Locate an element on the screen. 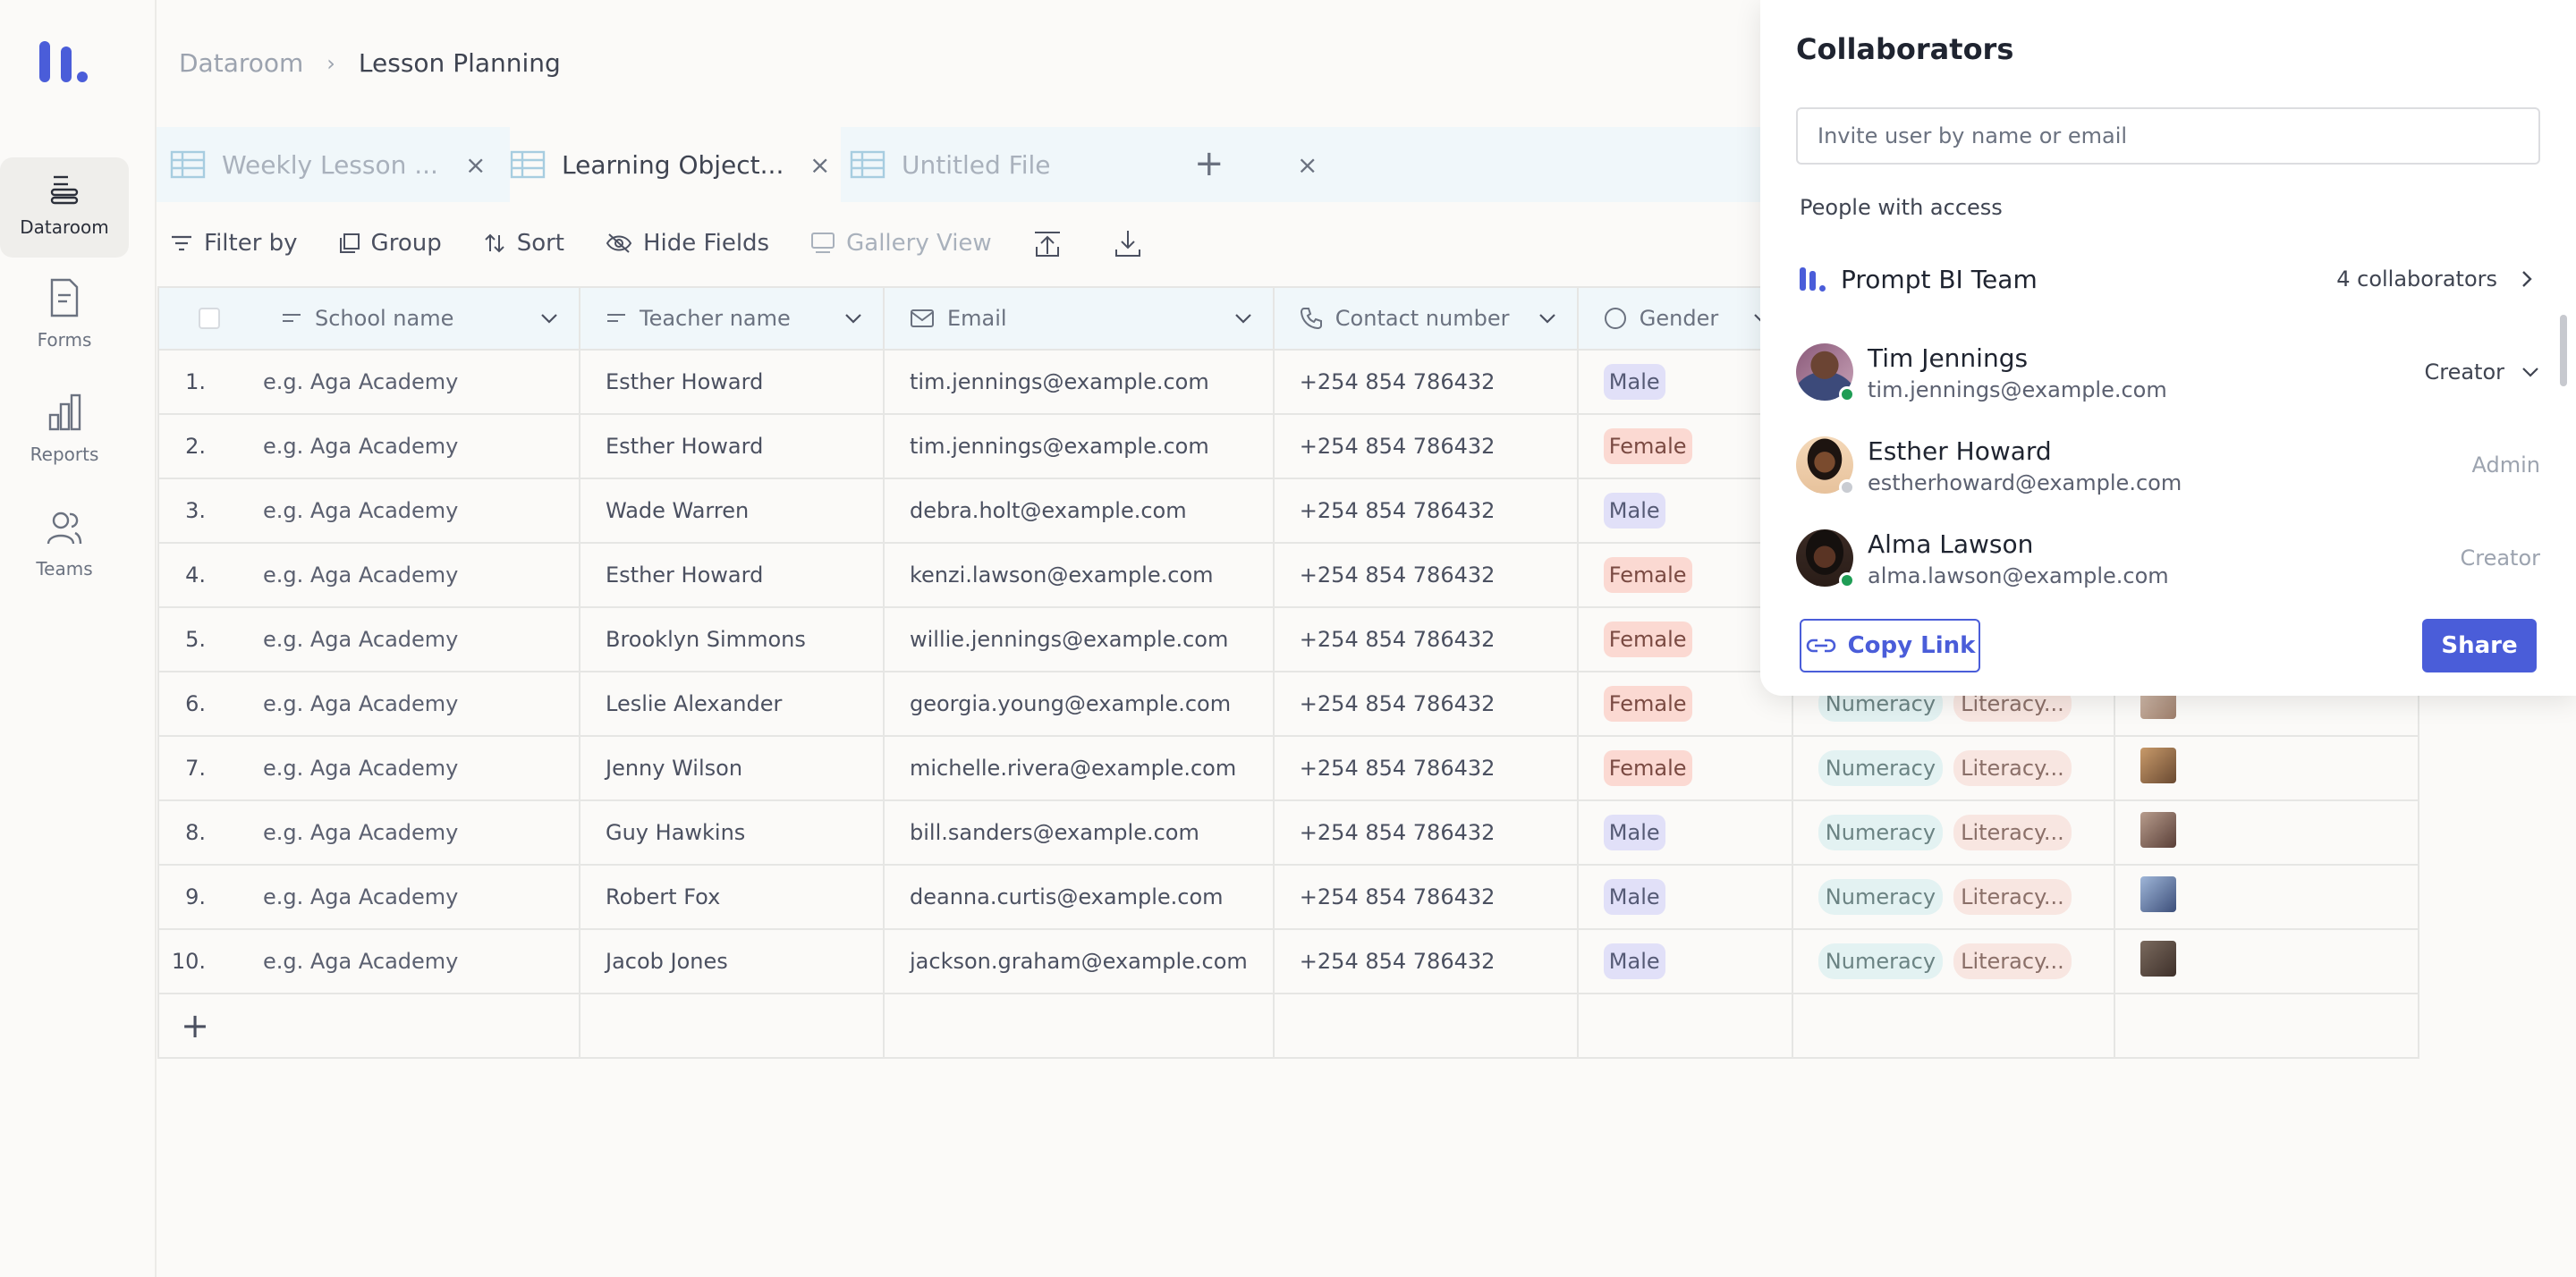  school-cell: 3. e.g. Aga Academy is located at coordinates (368, 511).